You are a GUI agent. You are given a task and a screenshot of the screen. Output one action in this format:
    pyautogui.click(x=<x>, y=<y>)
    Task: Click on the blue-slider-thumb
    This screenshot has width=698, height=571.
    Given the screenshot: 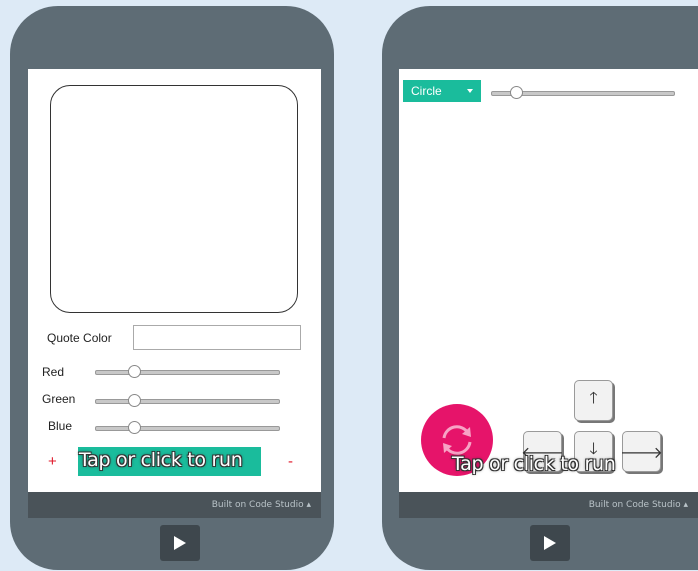 What is the action you would take?
    pyautogui.click(x=134, y=427)
    